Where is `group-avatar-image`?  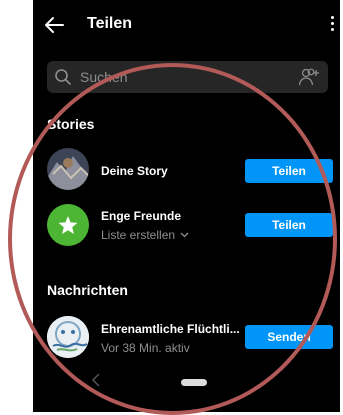
group-avatar-image is located at coordinates (68, 337).